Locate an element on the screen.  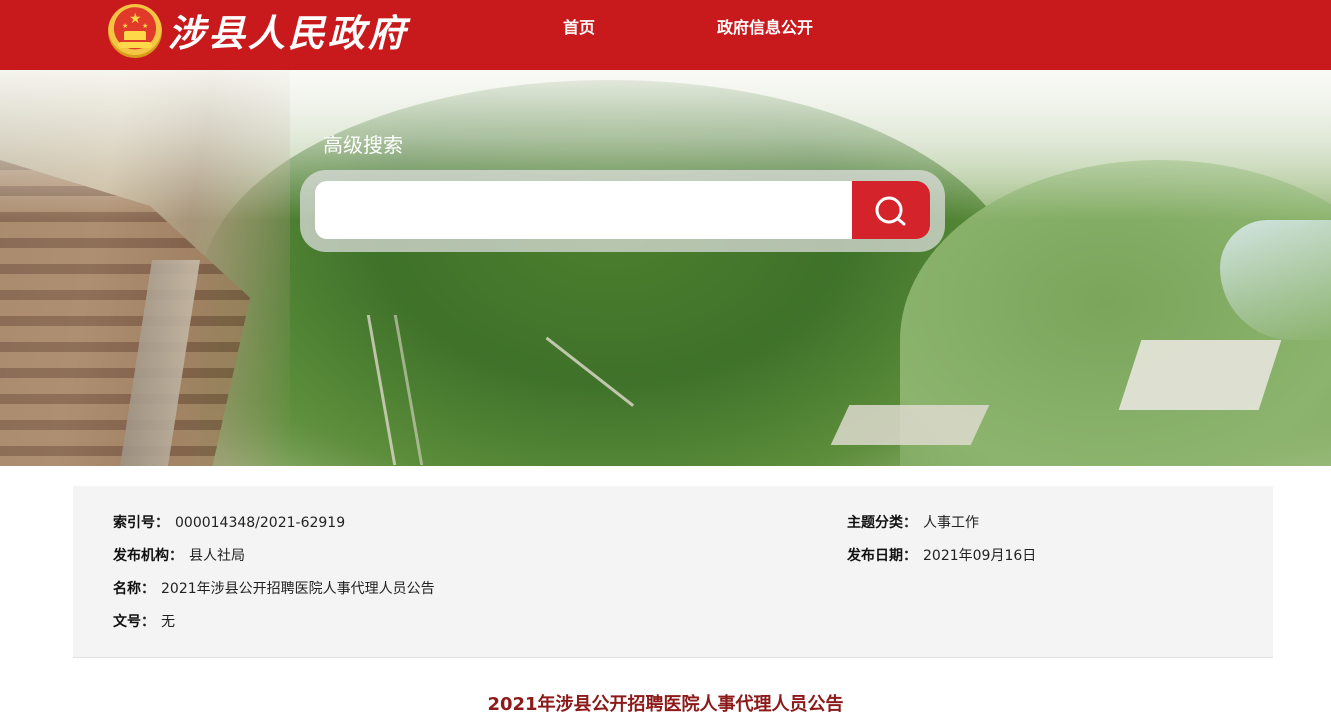
meta-topic-value: 人事工作 is located at coordinates (951, 523).